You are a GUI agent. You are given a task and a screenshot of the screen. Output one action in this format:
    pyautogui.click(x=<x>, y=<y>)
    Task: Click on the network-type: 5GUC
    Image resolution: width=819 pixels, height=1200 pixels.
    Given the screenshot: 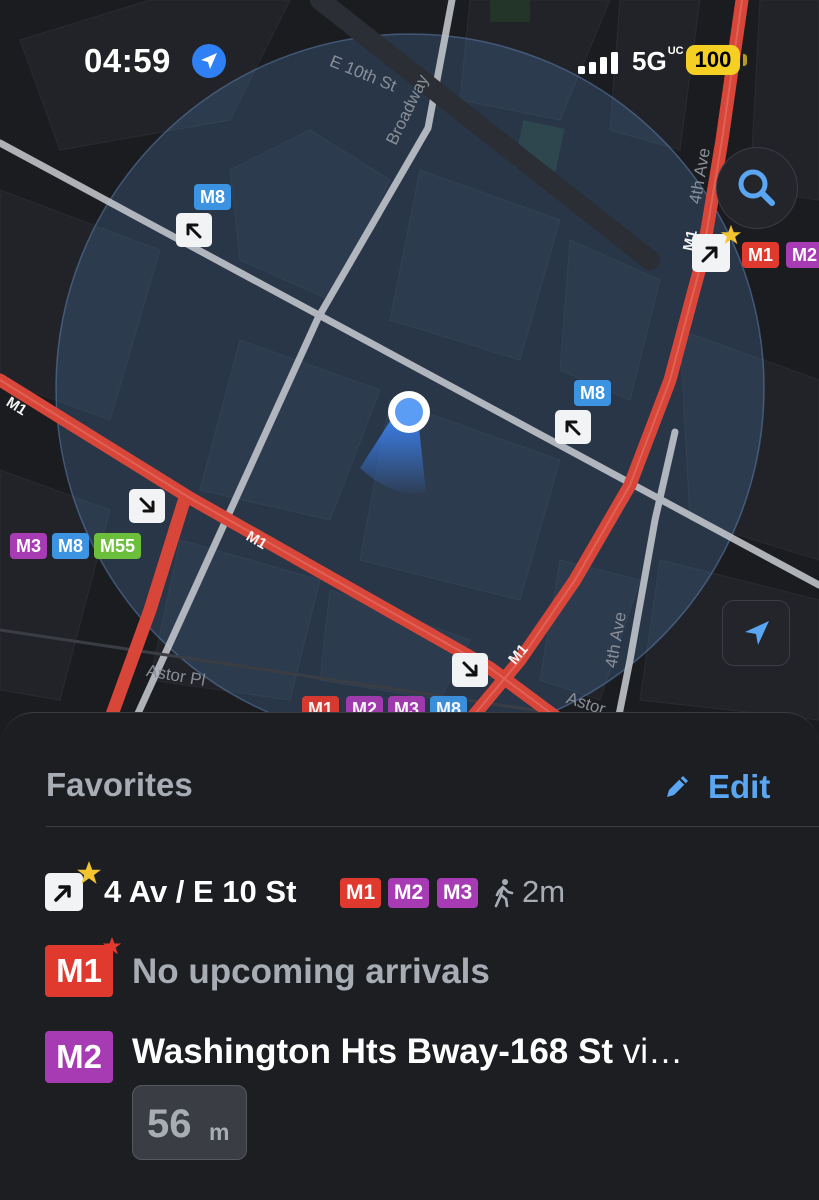 What is the action you would take?
    pyautogui.click(x=658, y=61)
    